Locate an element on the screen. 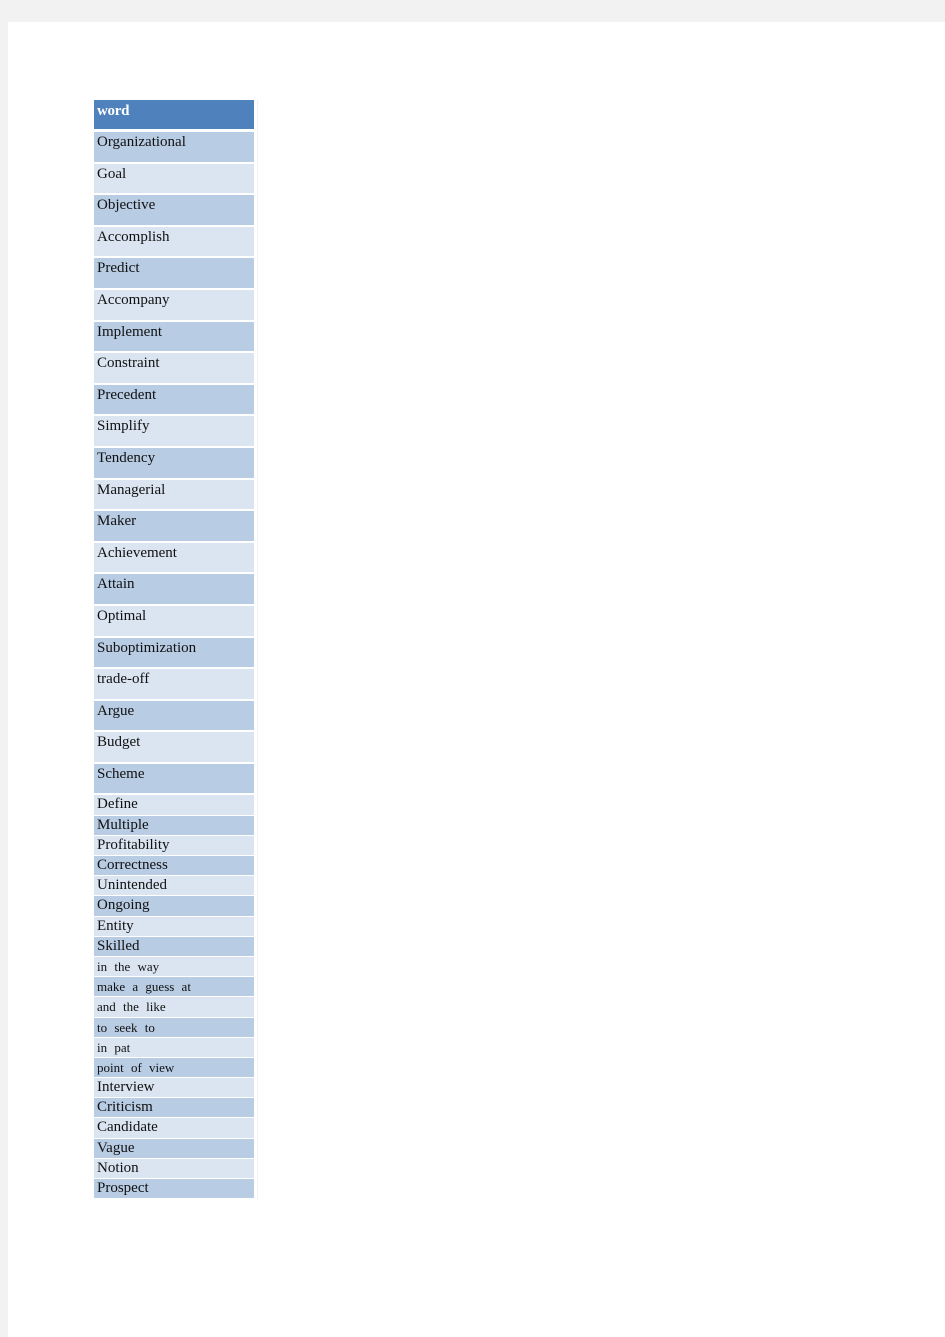 The width and height of the screenshot is (945, 1337). table-row: Notion is located at coordinates (174, 1169).